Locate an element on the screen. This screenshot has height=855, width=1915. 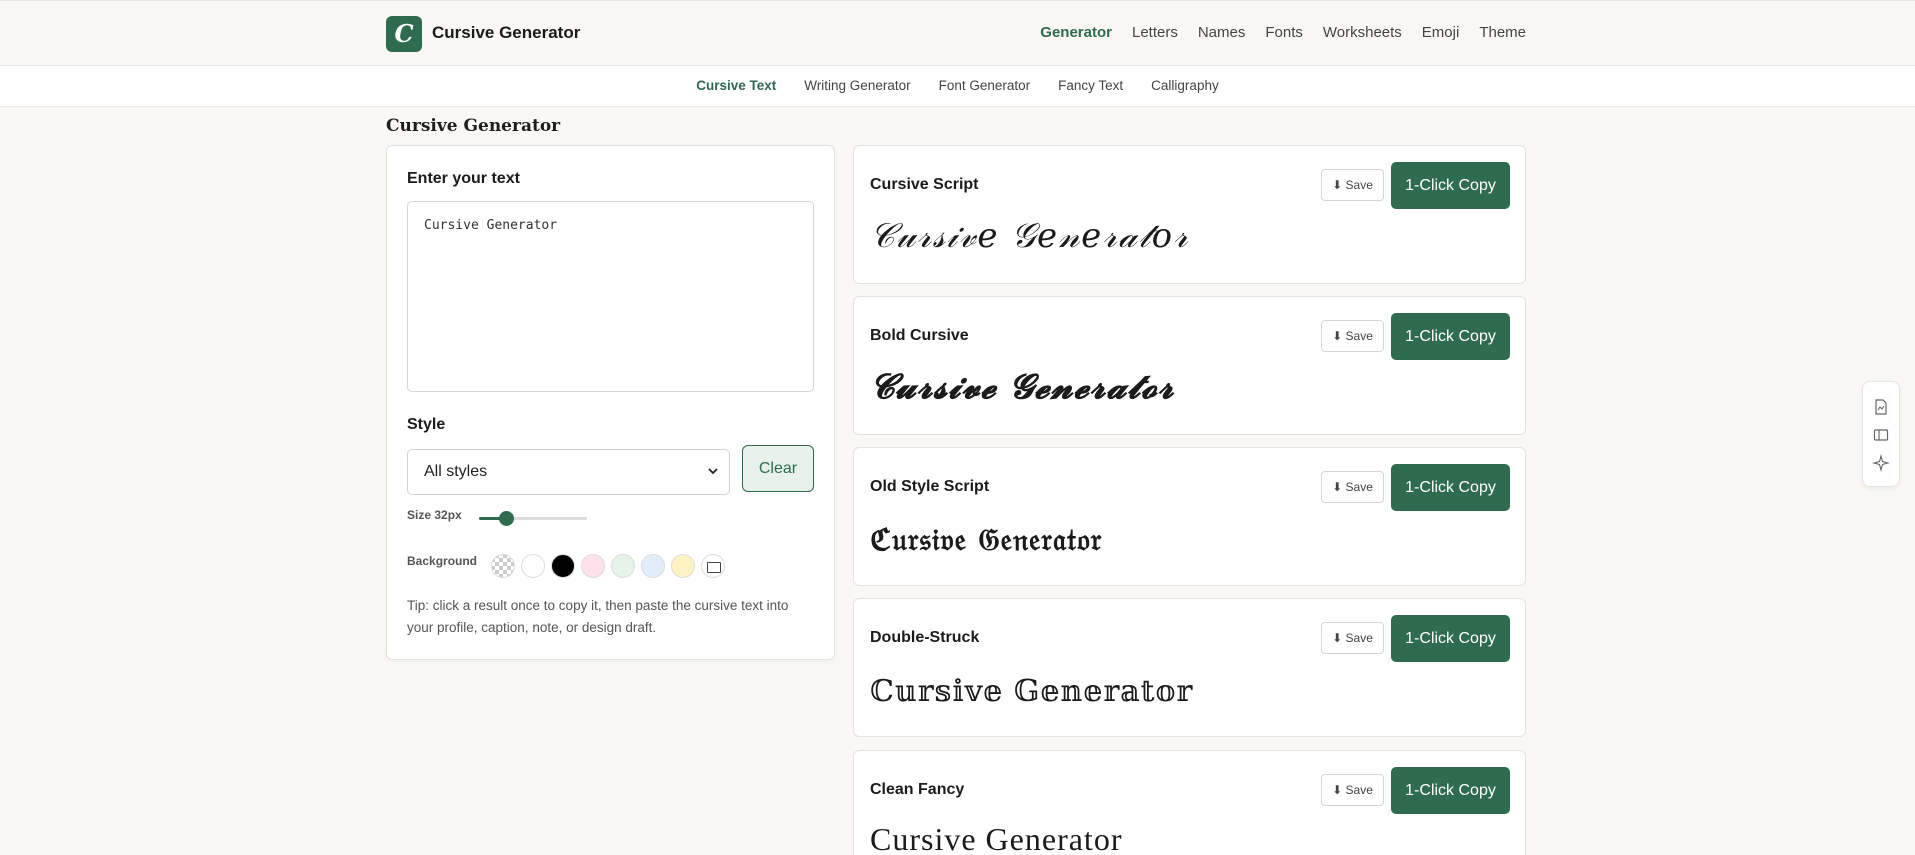
nav-fonts: Fonts is located at coordinates (1284, 32).